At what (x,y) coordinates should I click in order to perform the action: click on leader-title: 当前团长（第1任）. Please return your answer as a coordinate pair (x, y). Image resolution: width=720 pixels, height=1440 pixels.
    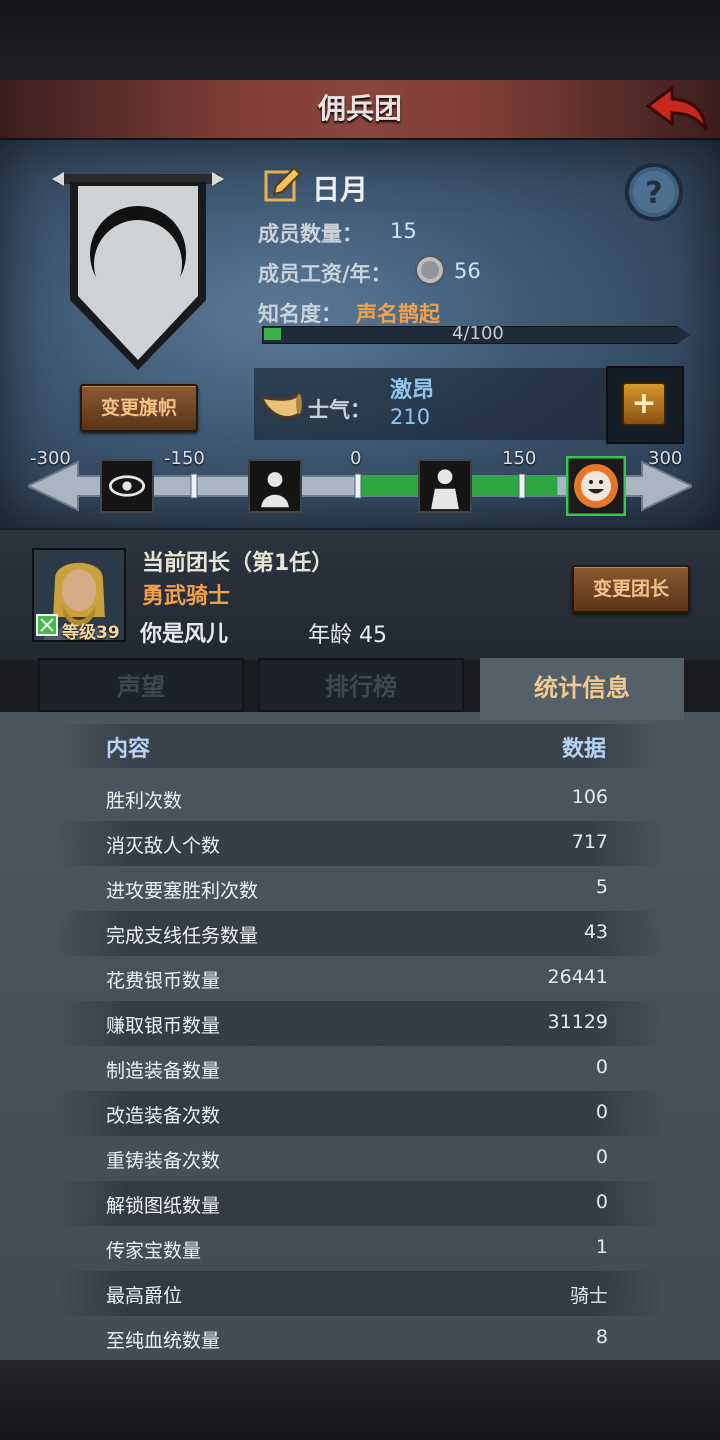
    Looking at the image, I should click on (238, 563).